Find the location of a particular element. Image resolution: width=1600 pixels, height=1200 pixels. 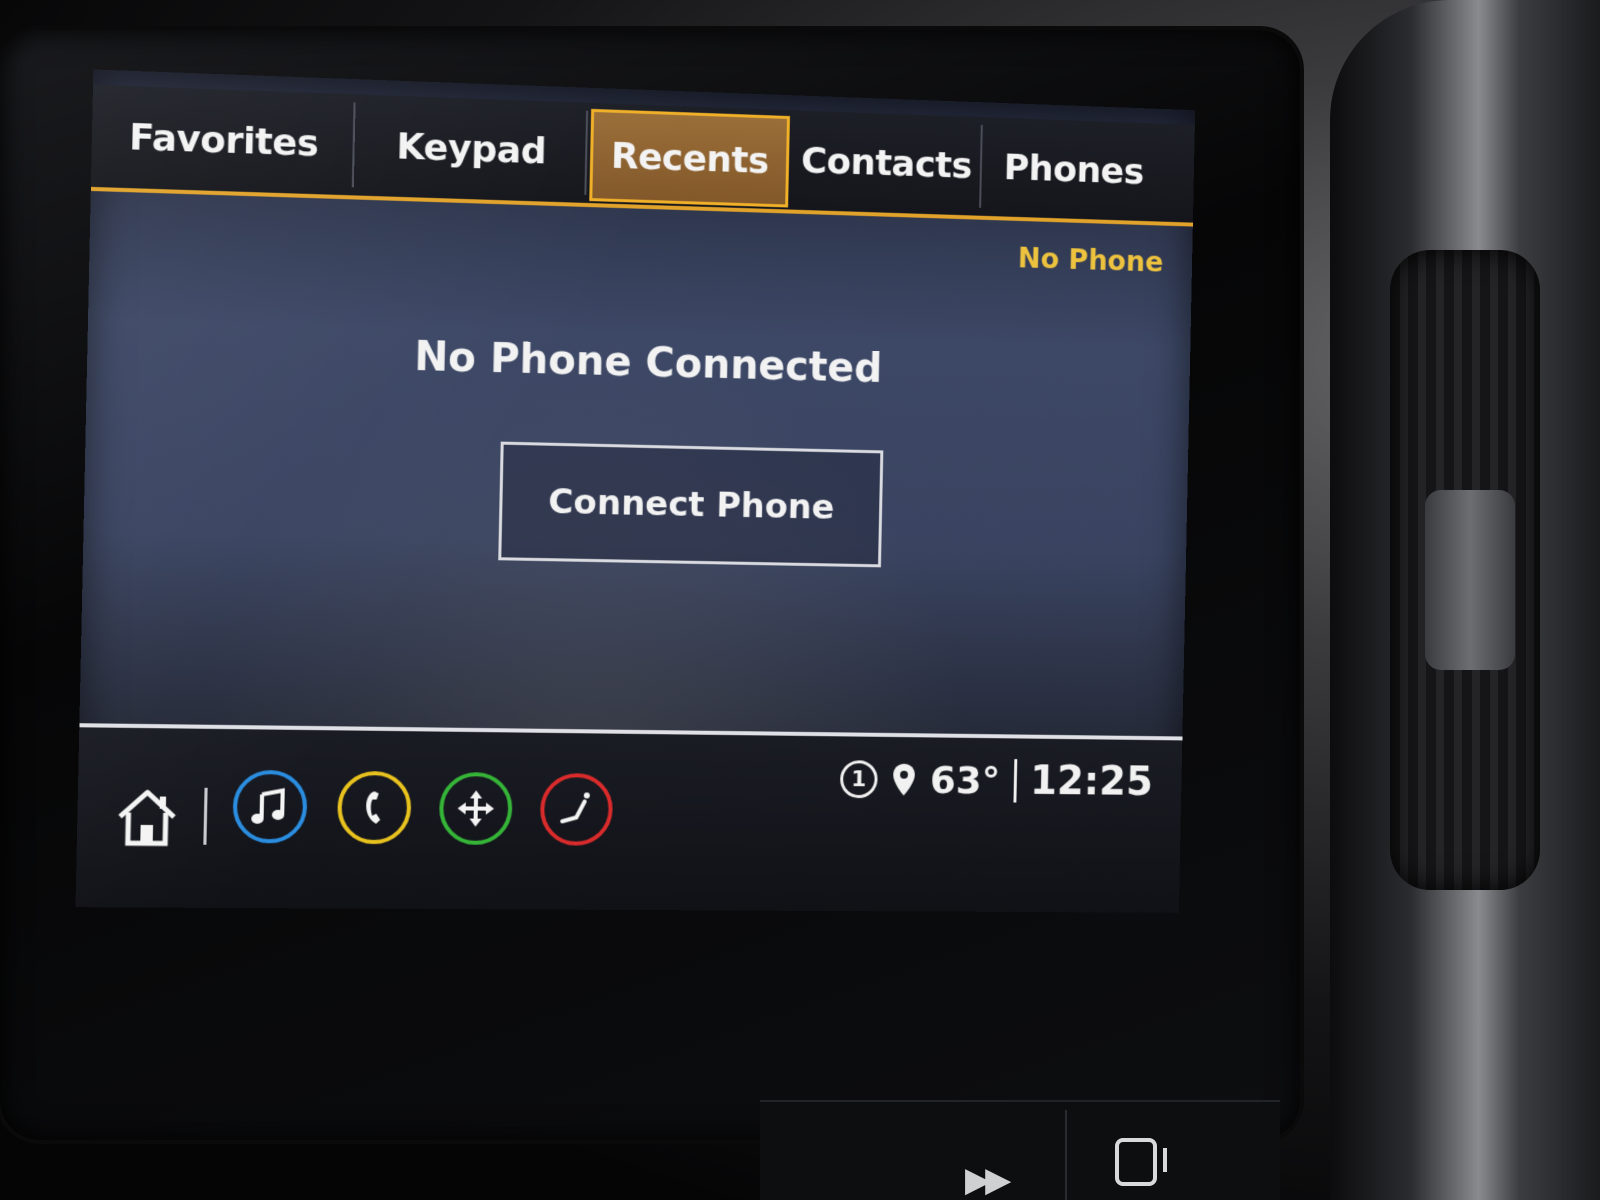

notification-badge: 1 is located at coordinates (859, 779).